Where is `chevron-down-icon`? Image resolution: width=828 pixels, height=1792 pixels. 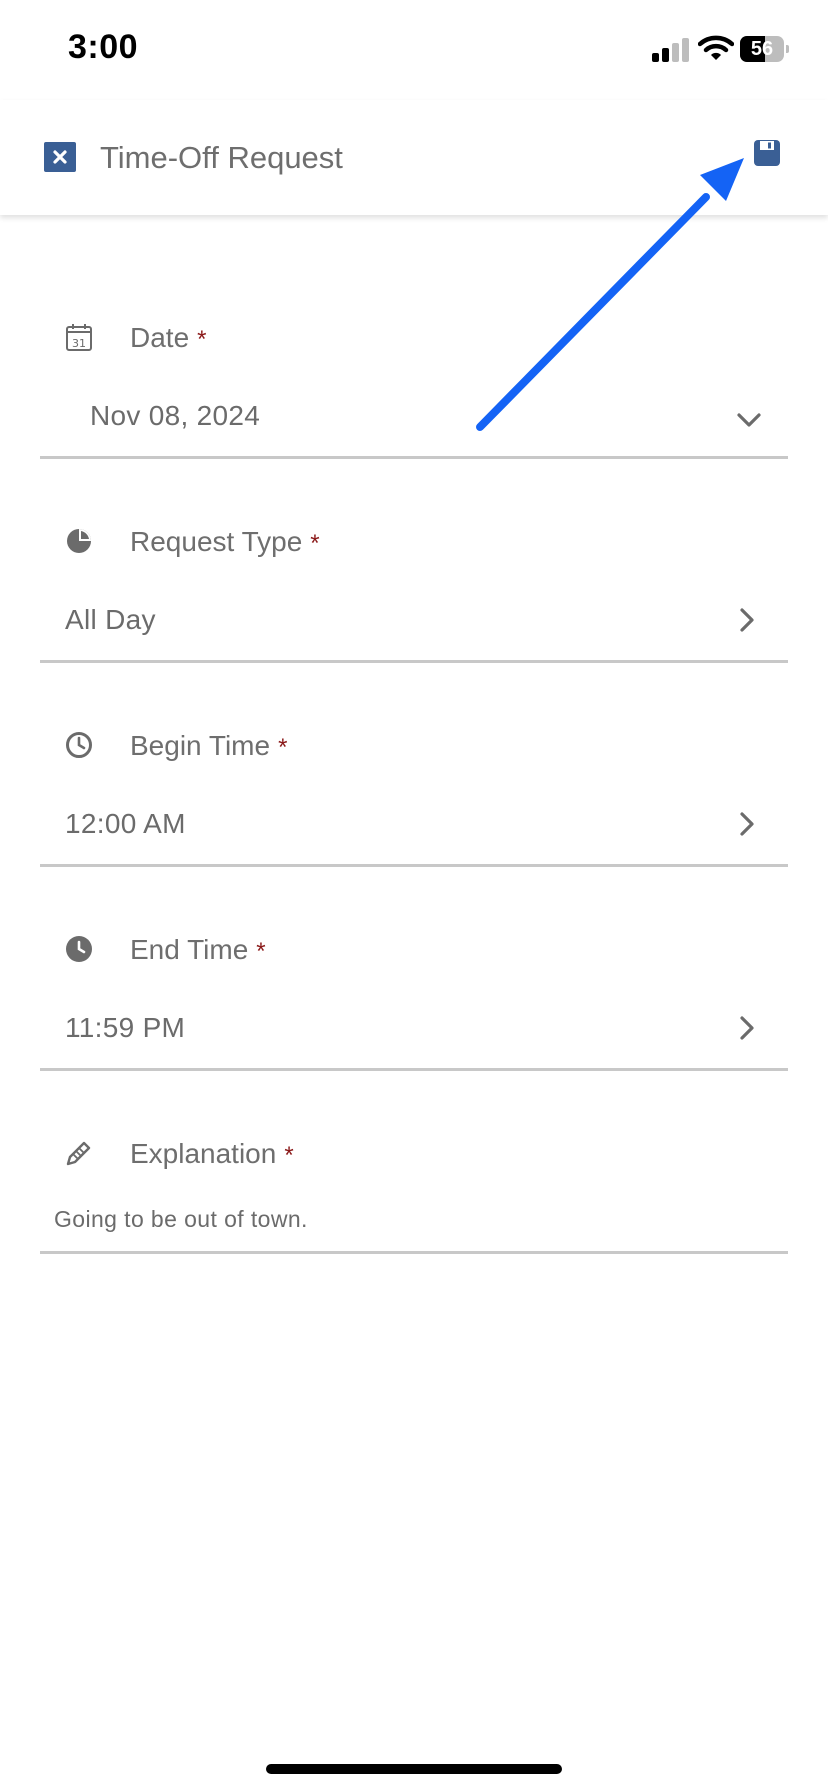 chevron-down-icon is located at coordinates (749, 420).